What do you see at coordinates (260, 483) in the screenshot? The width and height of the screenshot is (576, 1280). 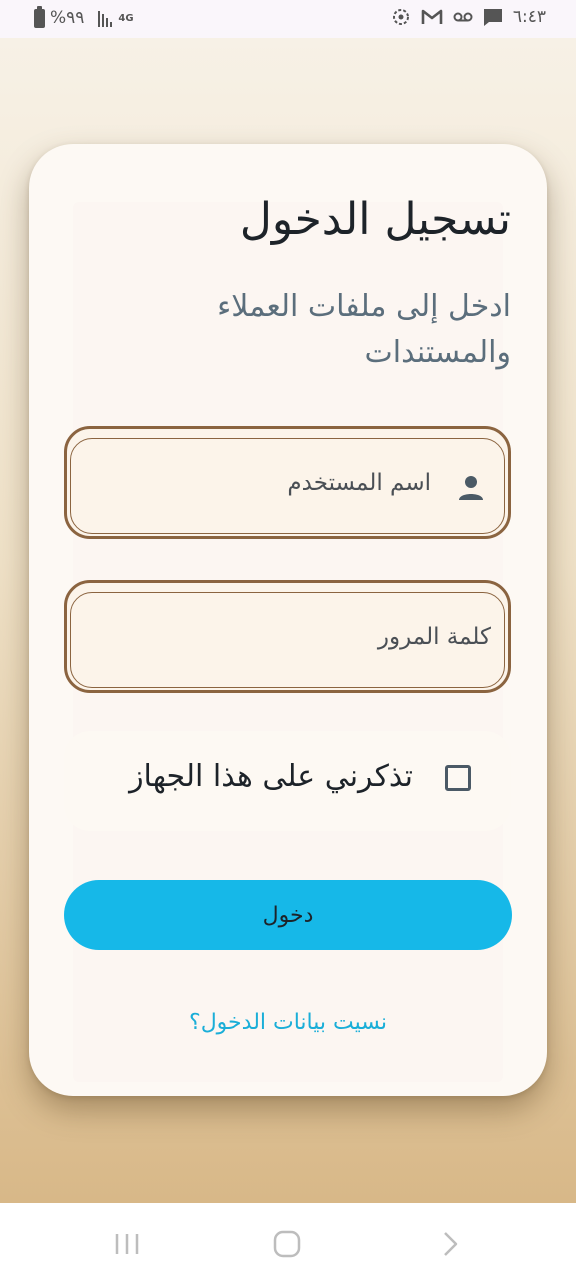 I see `username-input` at bounding box center [260, 483].